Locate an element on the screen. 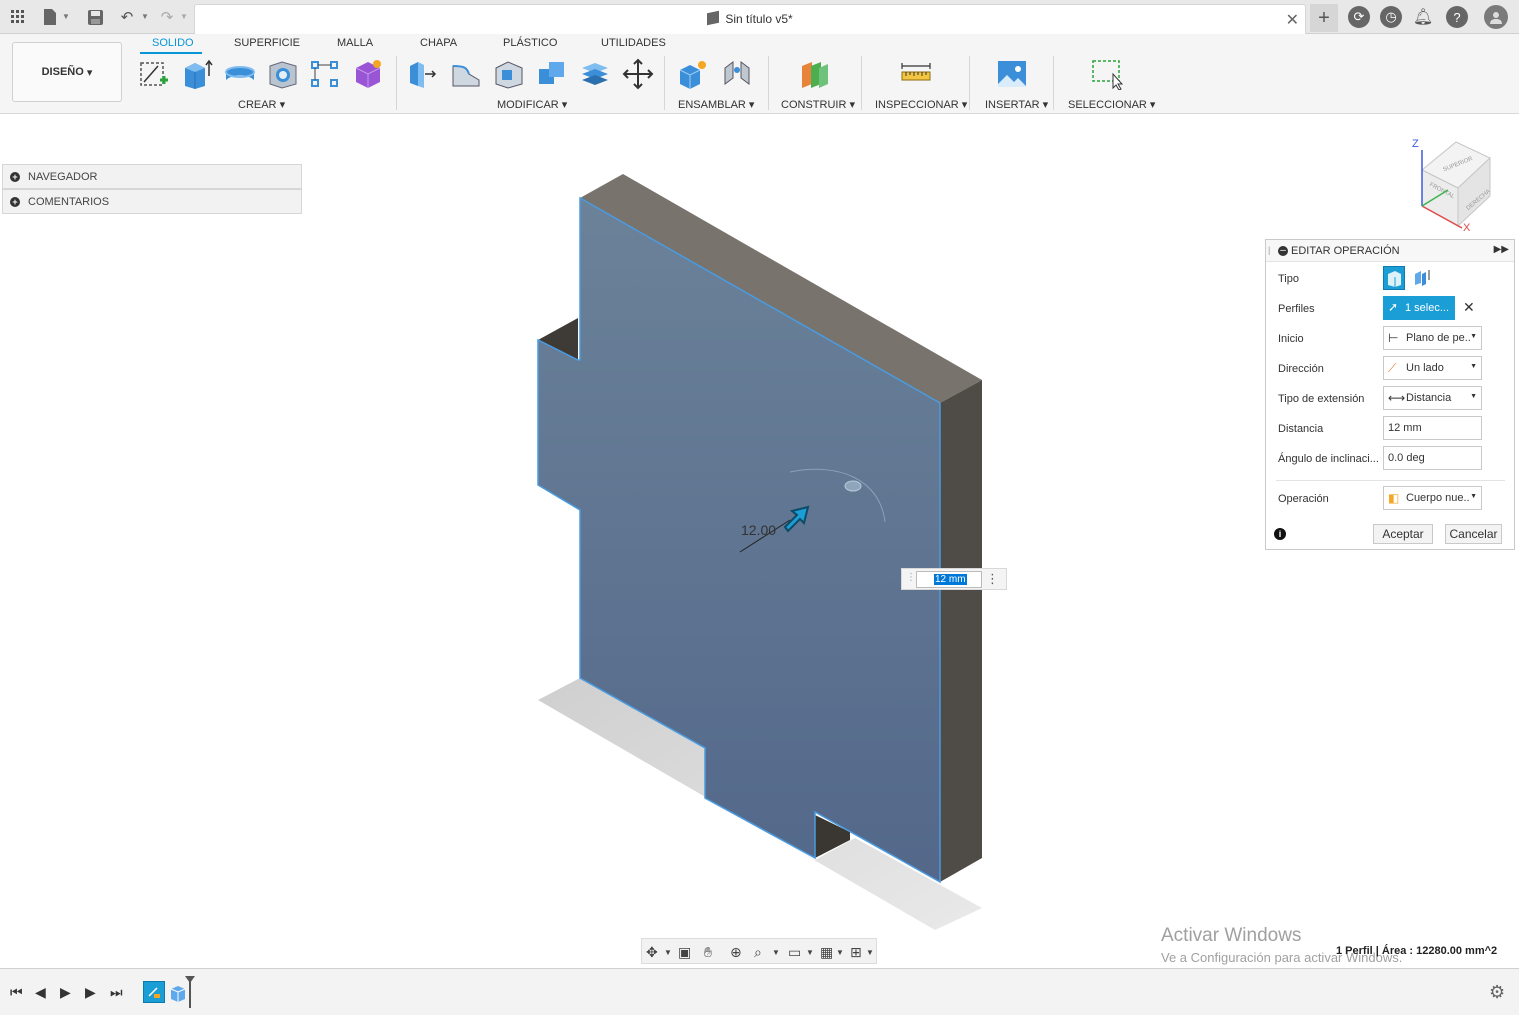 This screenshot has width=1519, height=1015. direccion-select: ⟋ Un lado ▼ is located at coordinates (1432, 368).